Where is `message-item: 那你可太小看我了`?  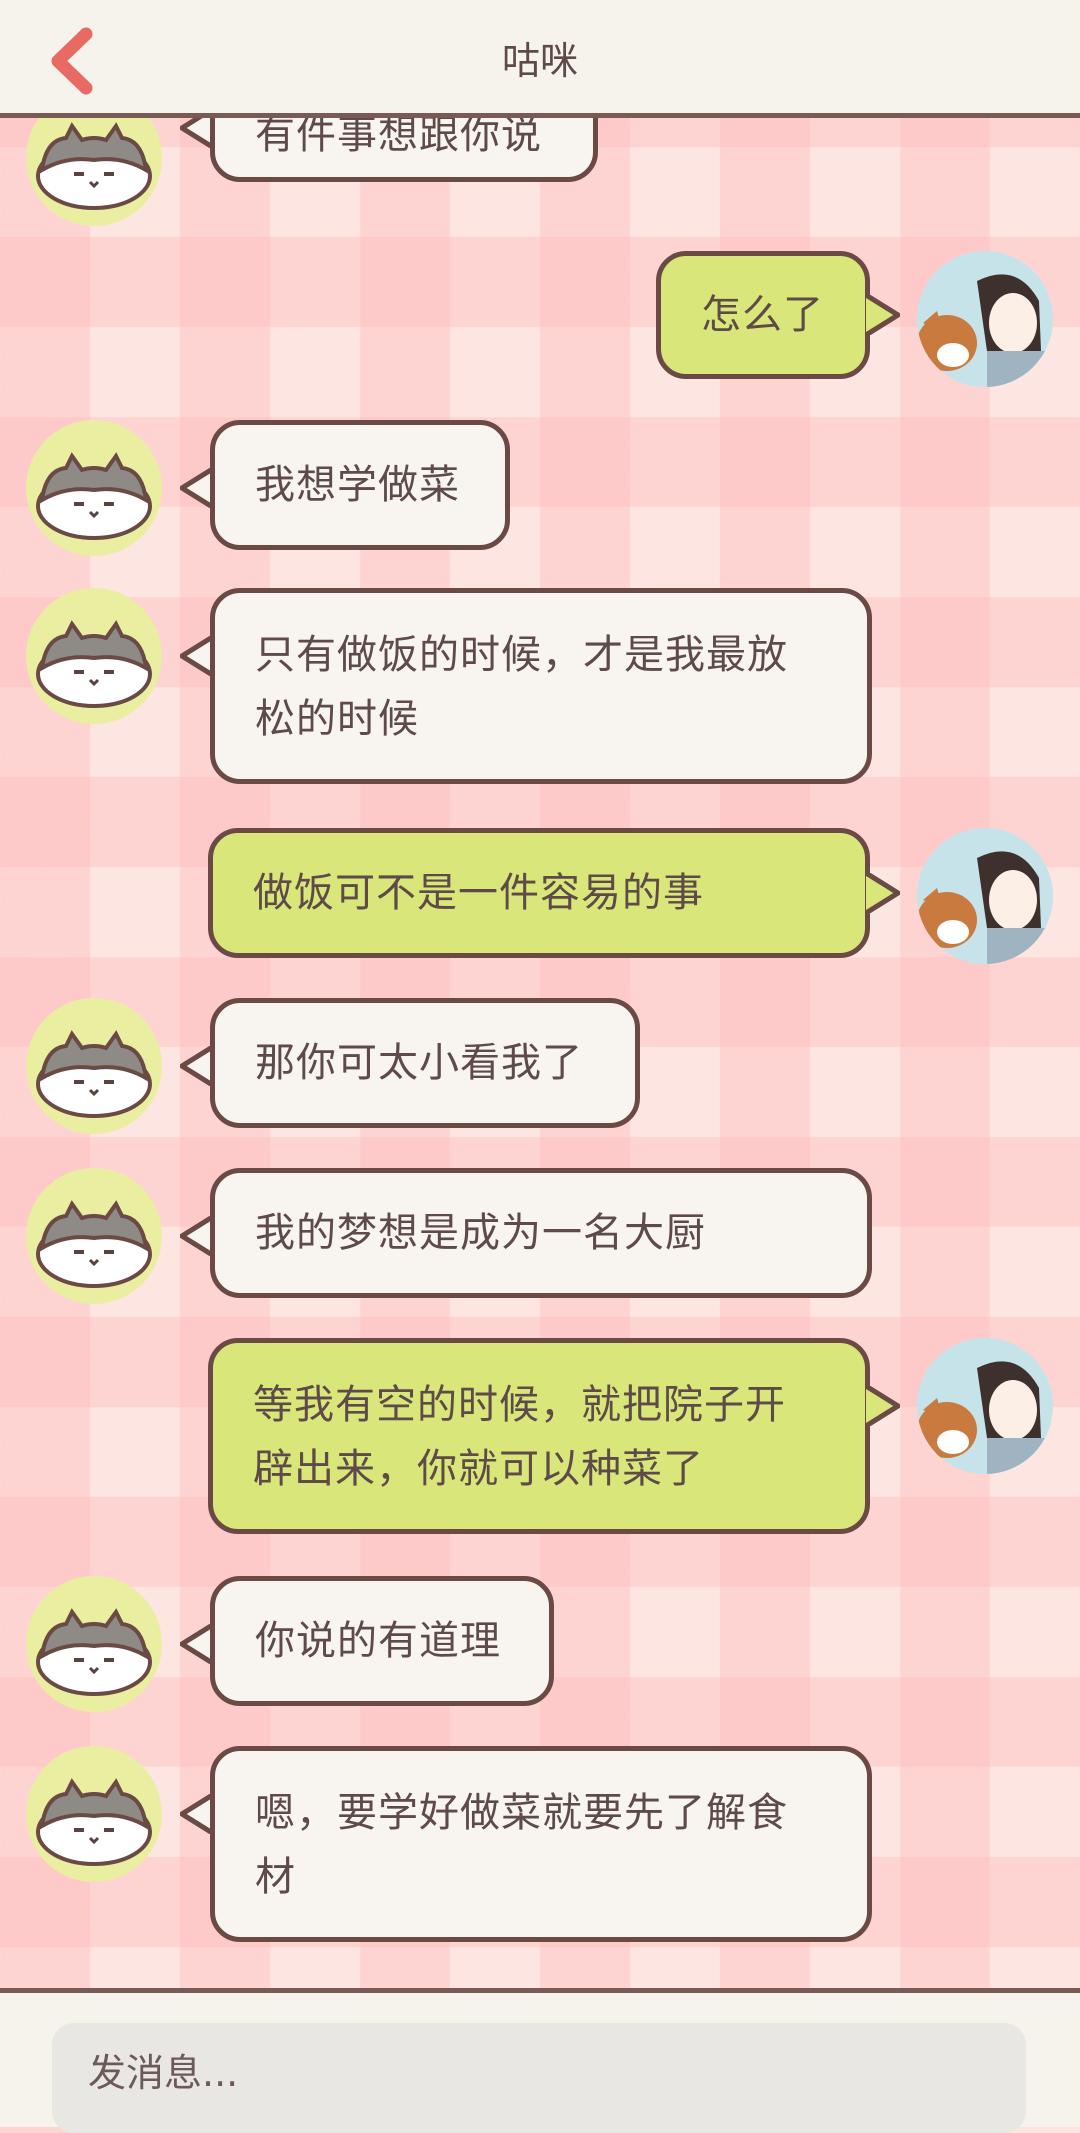
message-item: 那你可太小看我了 is located at coordinates (540, 1066).